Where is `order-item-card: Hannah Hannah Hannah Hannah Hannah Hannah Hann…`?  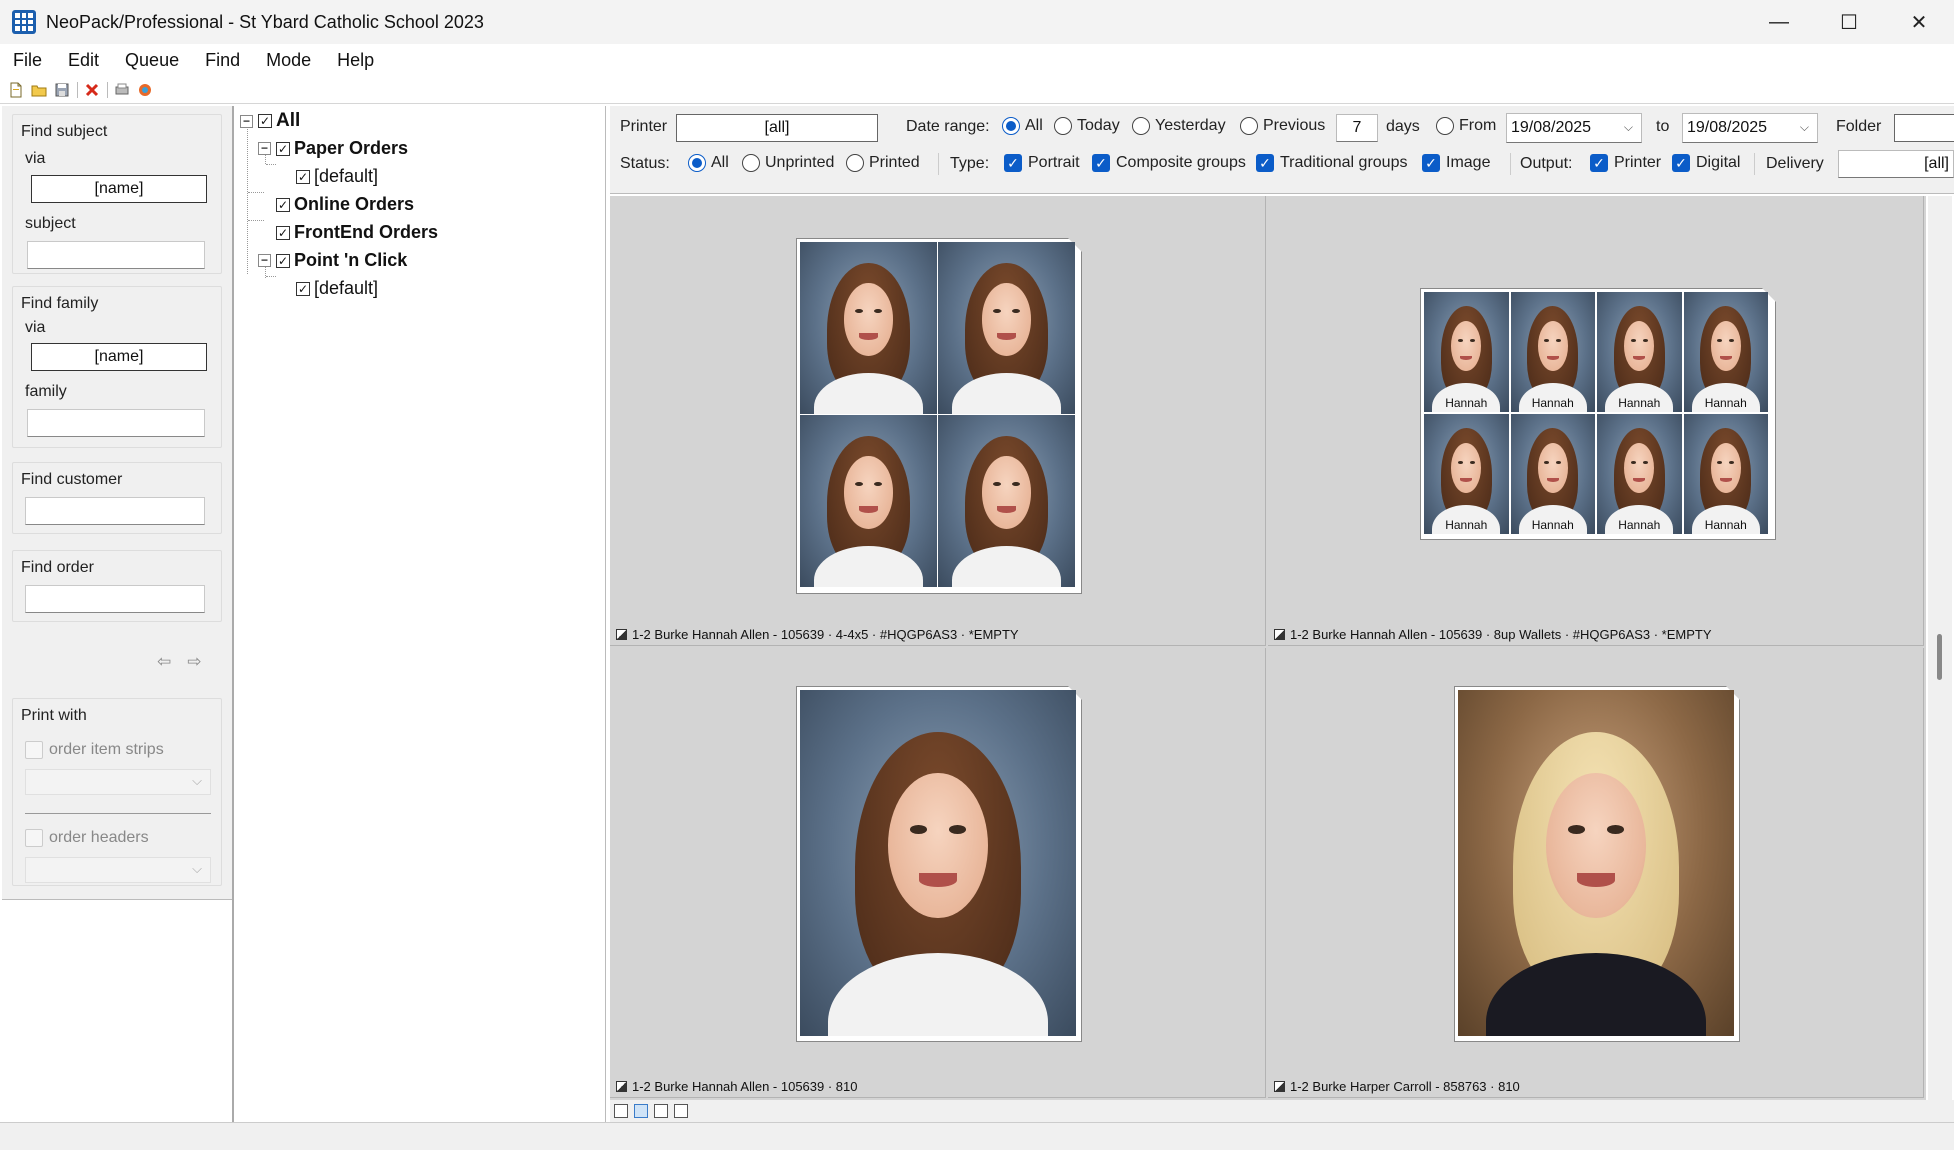 order-item-card: Hannah Hannah Hannah Hannah Hannah Hannah Hann… is located at coordinates (1596, 421).